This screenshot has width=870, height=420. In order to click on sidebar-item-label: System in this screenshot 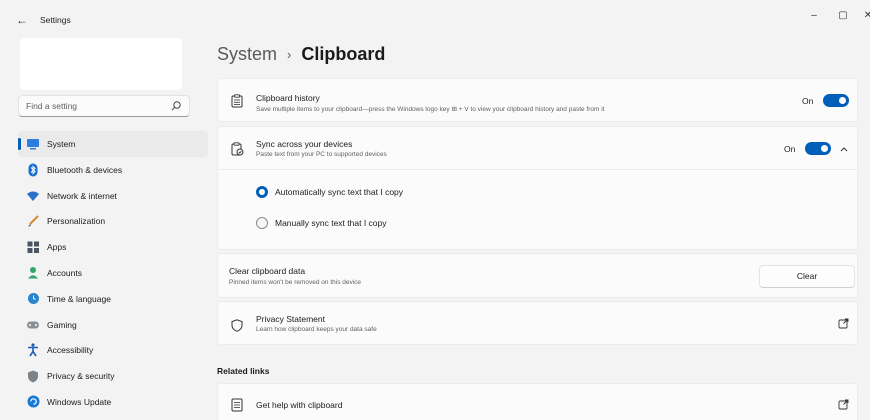, I will do `click(61, 144)`.